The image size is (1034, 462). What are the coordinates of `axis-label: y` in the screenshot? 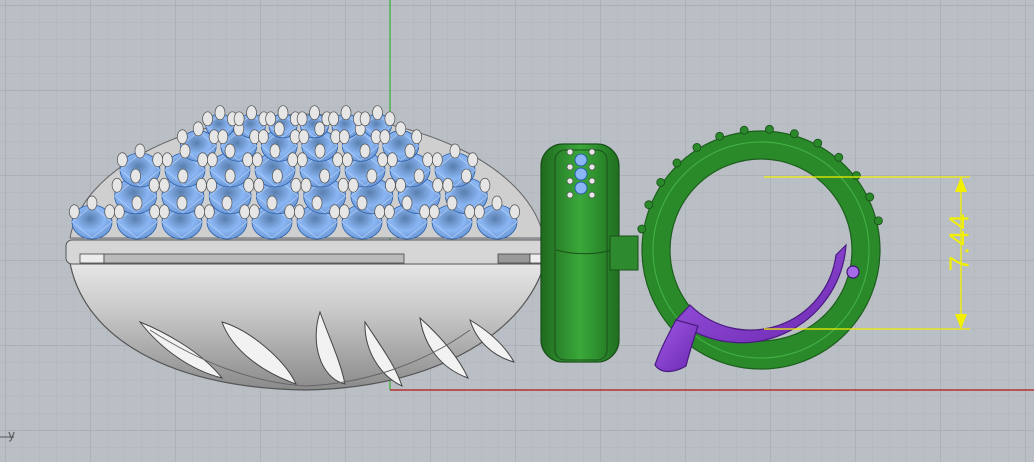 It's located at (12, 435).